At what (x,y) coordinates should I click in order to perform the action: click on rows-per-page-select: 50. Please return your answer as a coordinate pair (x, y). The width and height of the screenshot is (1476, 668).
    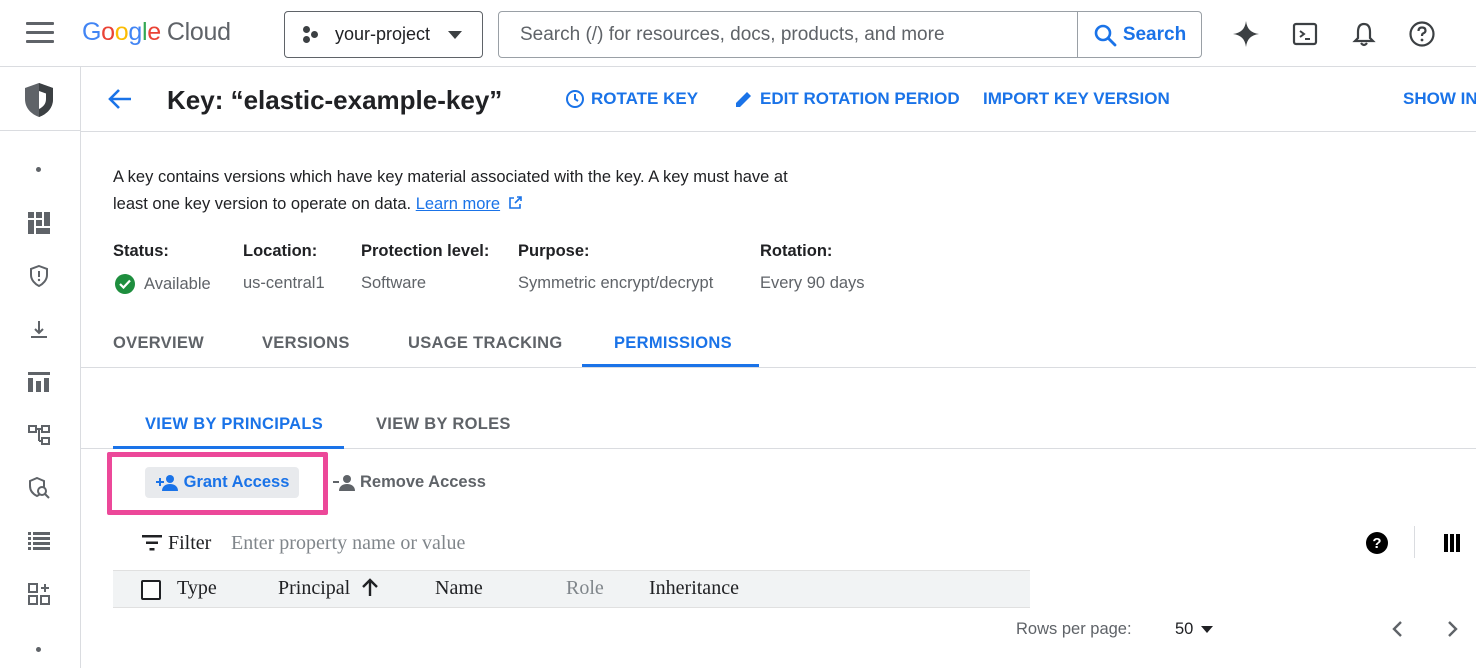
    Looking at the image, I should click on (1194, 629).